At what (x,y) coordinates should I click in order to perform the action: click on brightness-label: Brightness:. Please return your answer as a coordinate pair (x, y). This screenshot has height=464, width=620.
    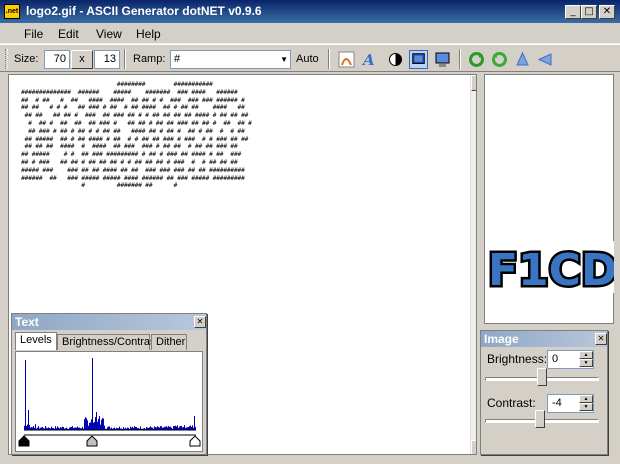
    Looking at the image, I should click on (517, 359).